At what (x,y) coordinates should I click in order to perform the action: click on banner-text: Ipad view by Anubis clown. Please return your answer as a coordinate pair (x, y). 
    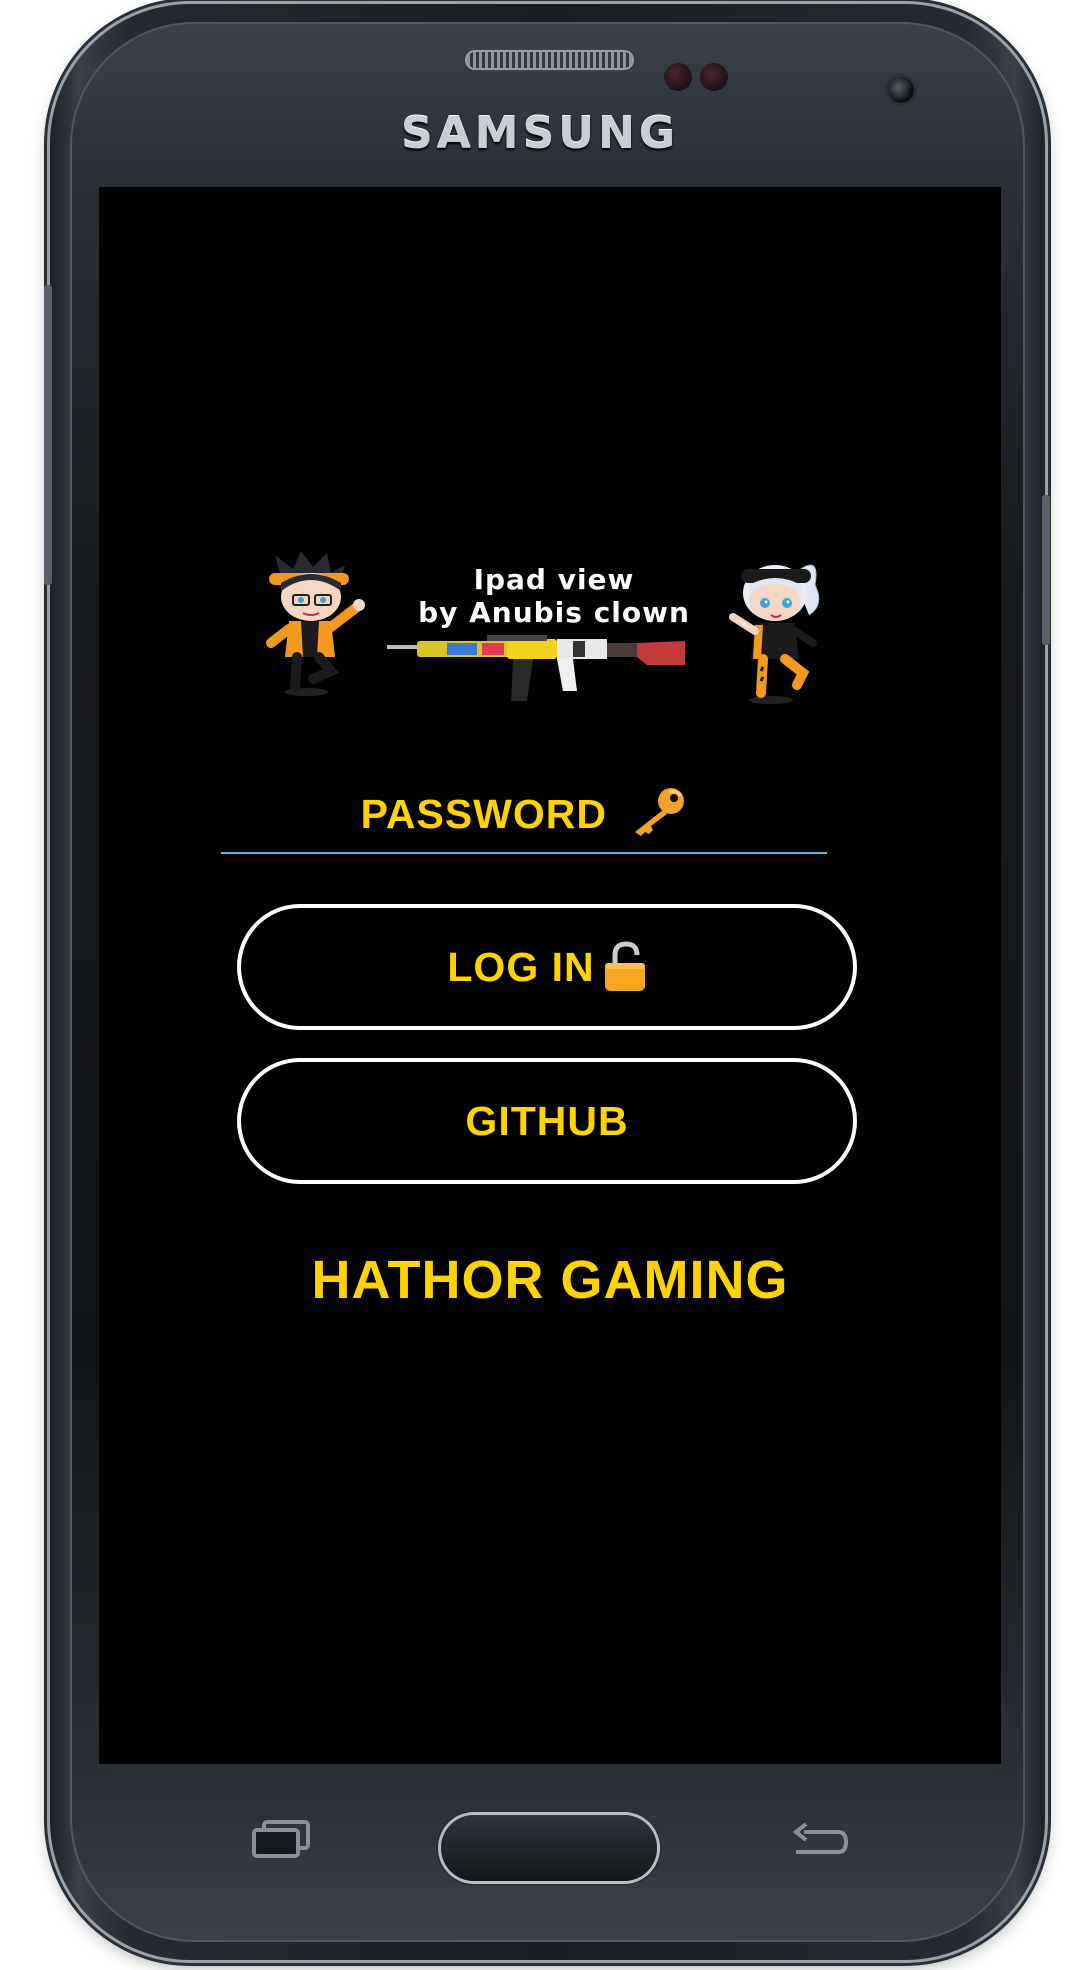
    Looking at the image, I should click on (554, 596).